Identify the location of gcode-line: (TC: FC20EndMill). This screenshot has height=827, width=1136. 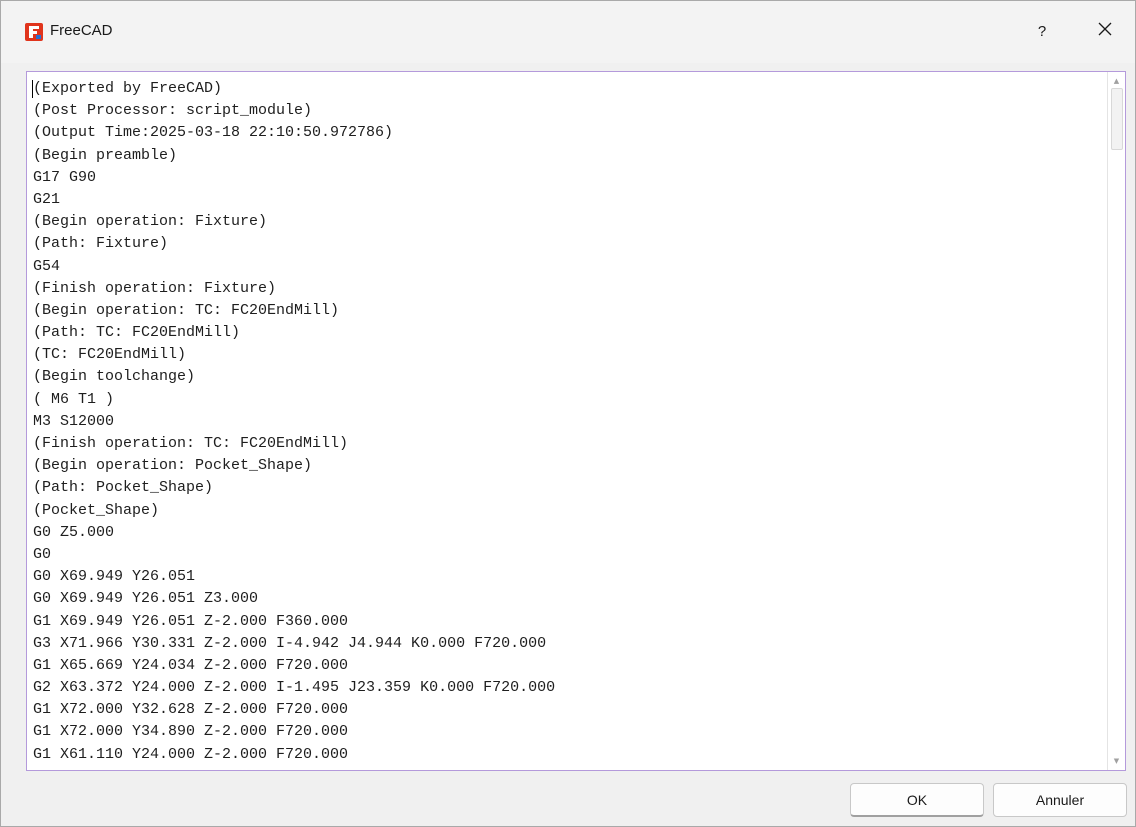
(110, 355).